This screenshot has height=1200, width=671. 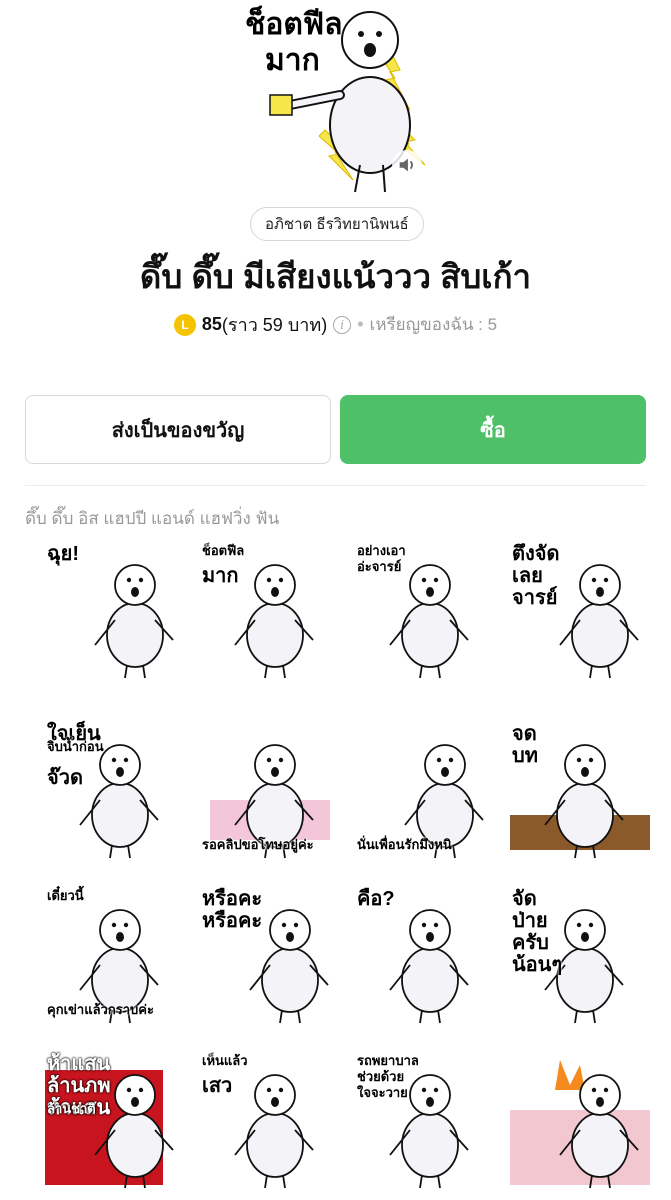 I want to click on hero-caption-line1: ช็อตฟีล, so click(x=294, y=24).